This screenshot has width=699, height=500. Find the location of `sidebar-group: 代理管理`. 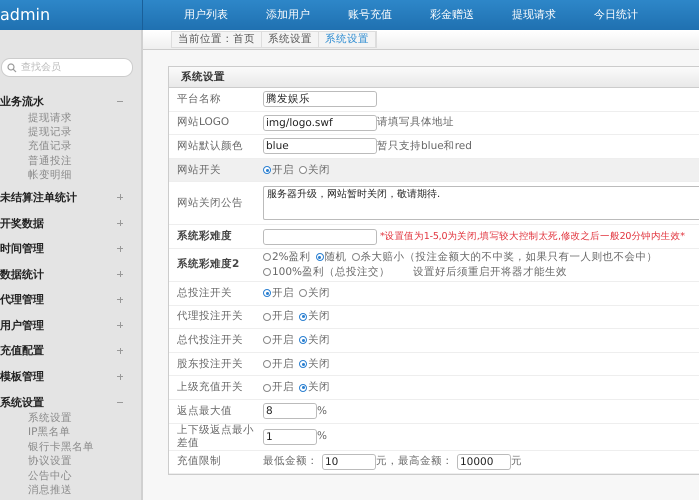

sidebar-group: 代理管理 is located at coordinates (22, 300).